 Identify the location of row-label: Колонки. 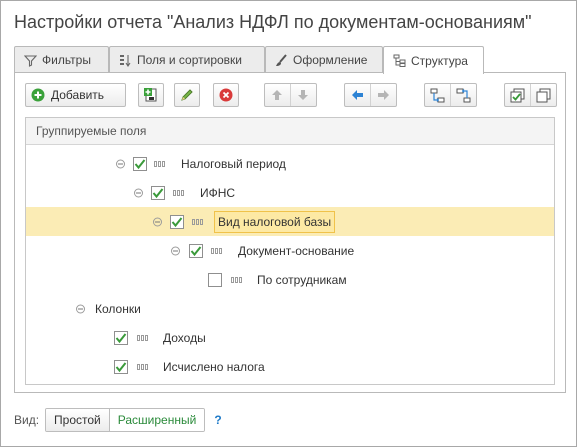
(118, 308).